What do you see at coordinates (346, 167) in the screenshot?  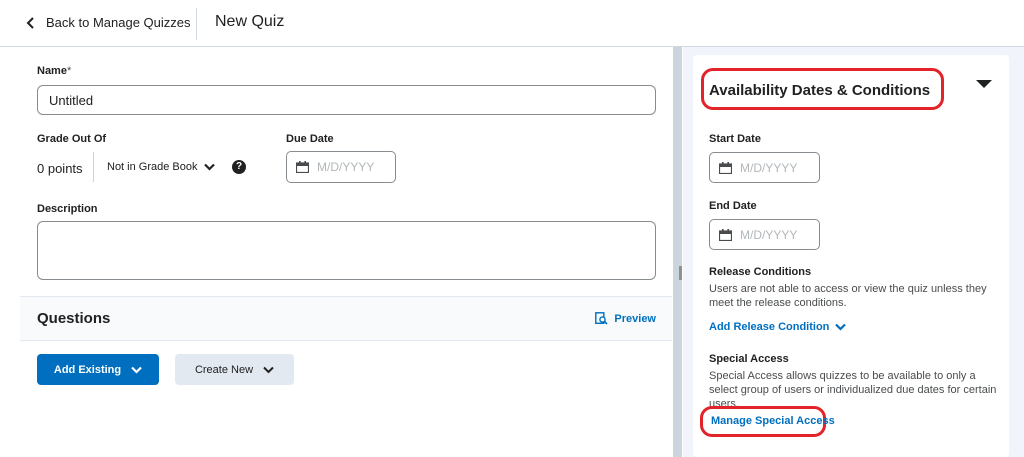 I see `due-date-placeholder: M/D/YYYY` at bounding box center [346, 167].